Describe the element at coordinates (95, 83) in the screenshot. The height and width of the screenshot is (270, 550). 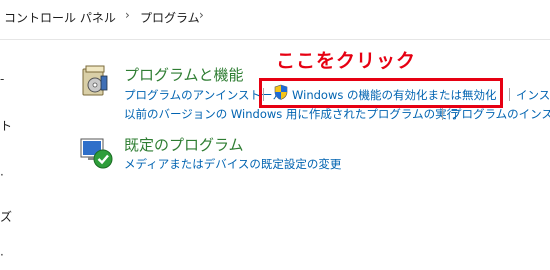
I see `programs-features-icon` at that location.